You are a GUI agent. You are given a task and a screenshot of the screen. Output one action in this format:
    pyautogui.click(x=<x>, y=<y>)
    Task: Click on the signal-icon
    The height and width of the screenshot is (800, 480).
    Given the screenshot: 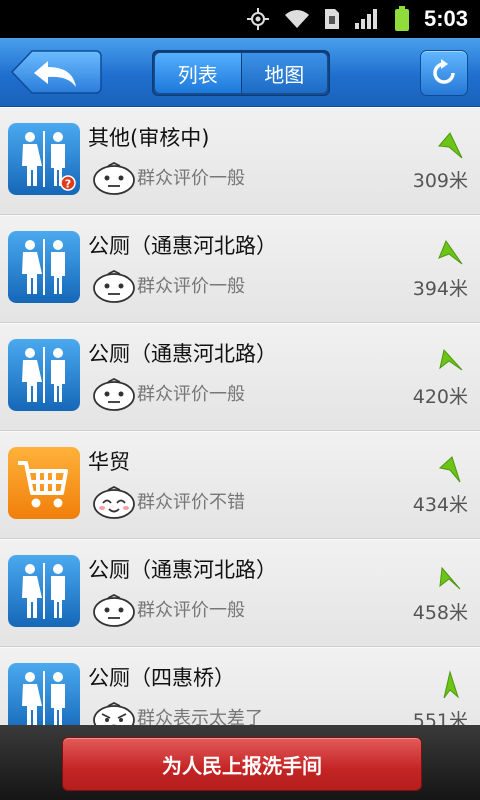 What is the action you would take?
    pyautogui.click(x=367, y=19)
    